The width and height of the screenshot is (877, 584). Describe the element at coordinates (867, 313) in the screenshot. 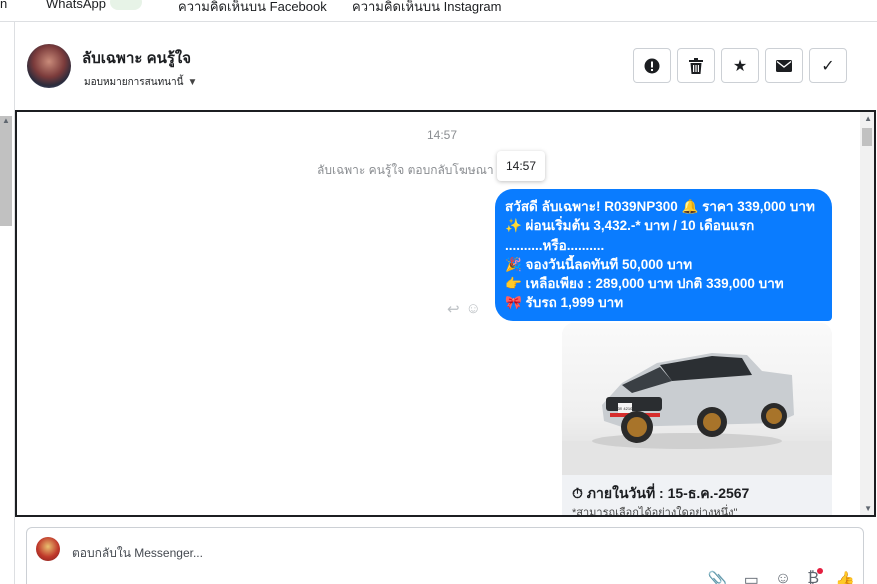

I see `thread-scrollbar: ▲ ▼` at that location.